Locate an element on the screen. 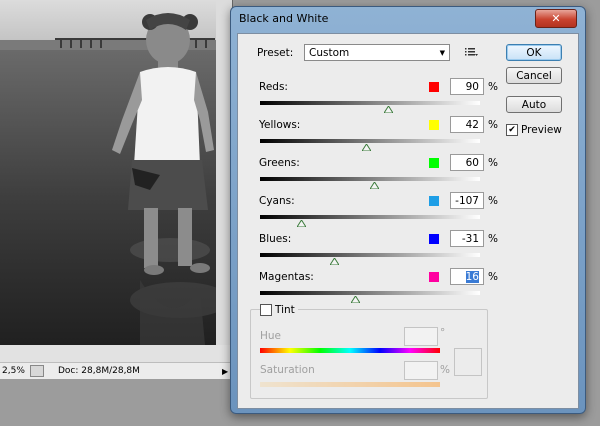  preset-options-menu-icon is located at coordinates (471, 52).